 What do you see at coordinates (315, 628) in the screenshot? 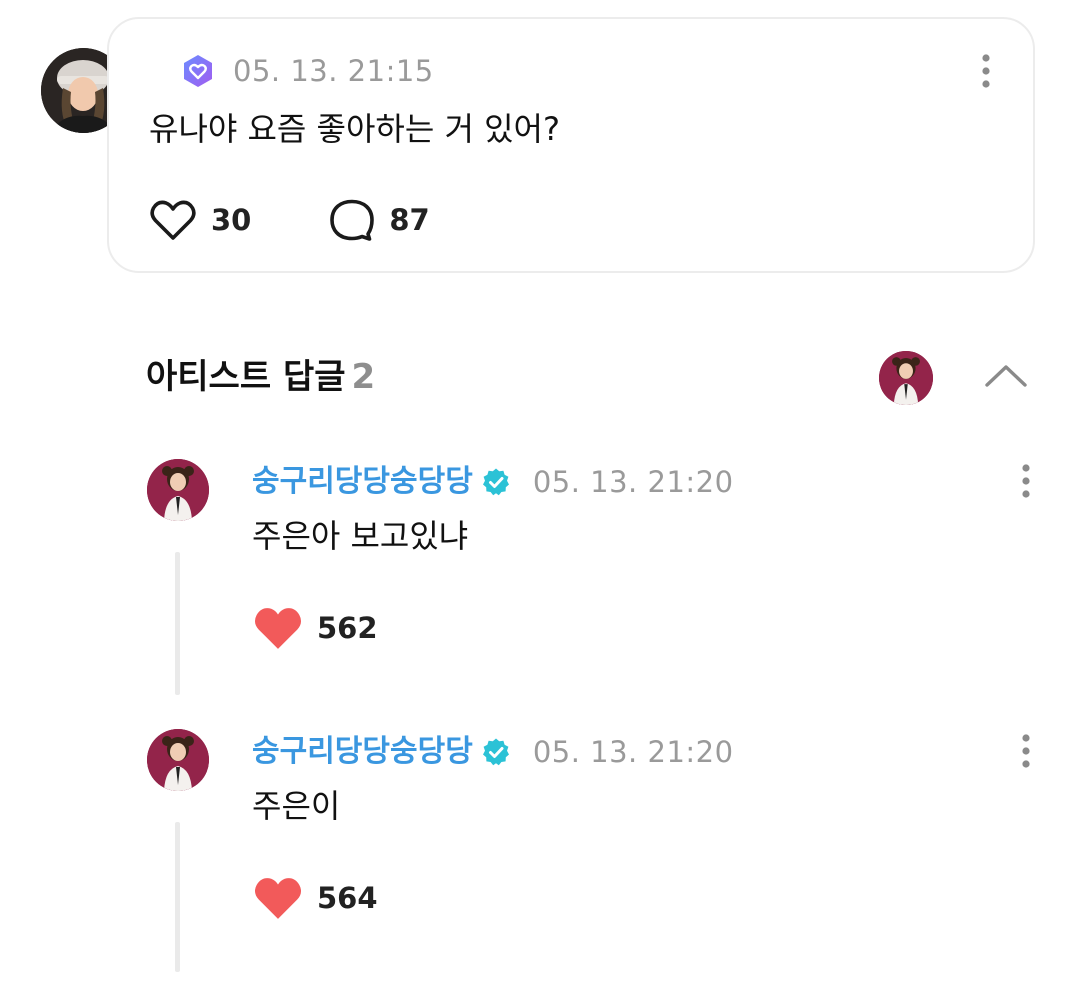
I see `reply-like-button: 562` at bounding box center [315, 628].